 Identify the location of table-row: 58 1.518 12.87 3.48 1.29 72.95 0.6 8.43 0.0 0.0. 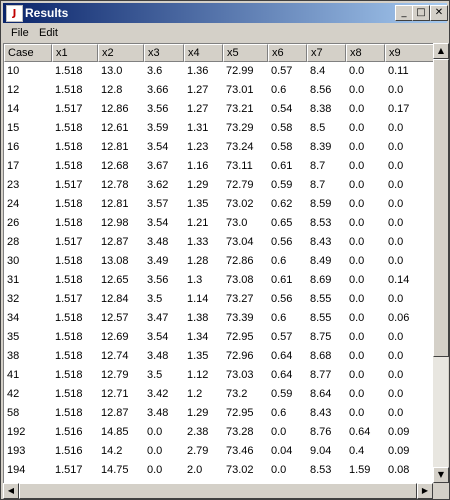
(219, 413).